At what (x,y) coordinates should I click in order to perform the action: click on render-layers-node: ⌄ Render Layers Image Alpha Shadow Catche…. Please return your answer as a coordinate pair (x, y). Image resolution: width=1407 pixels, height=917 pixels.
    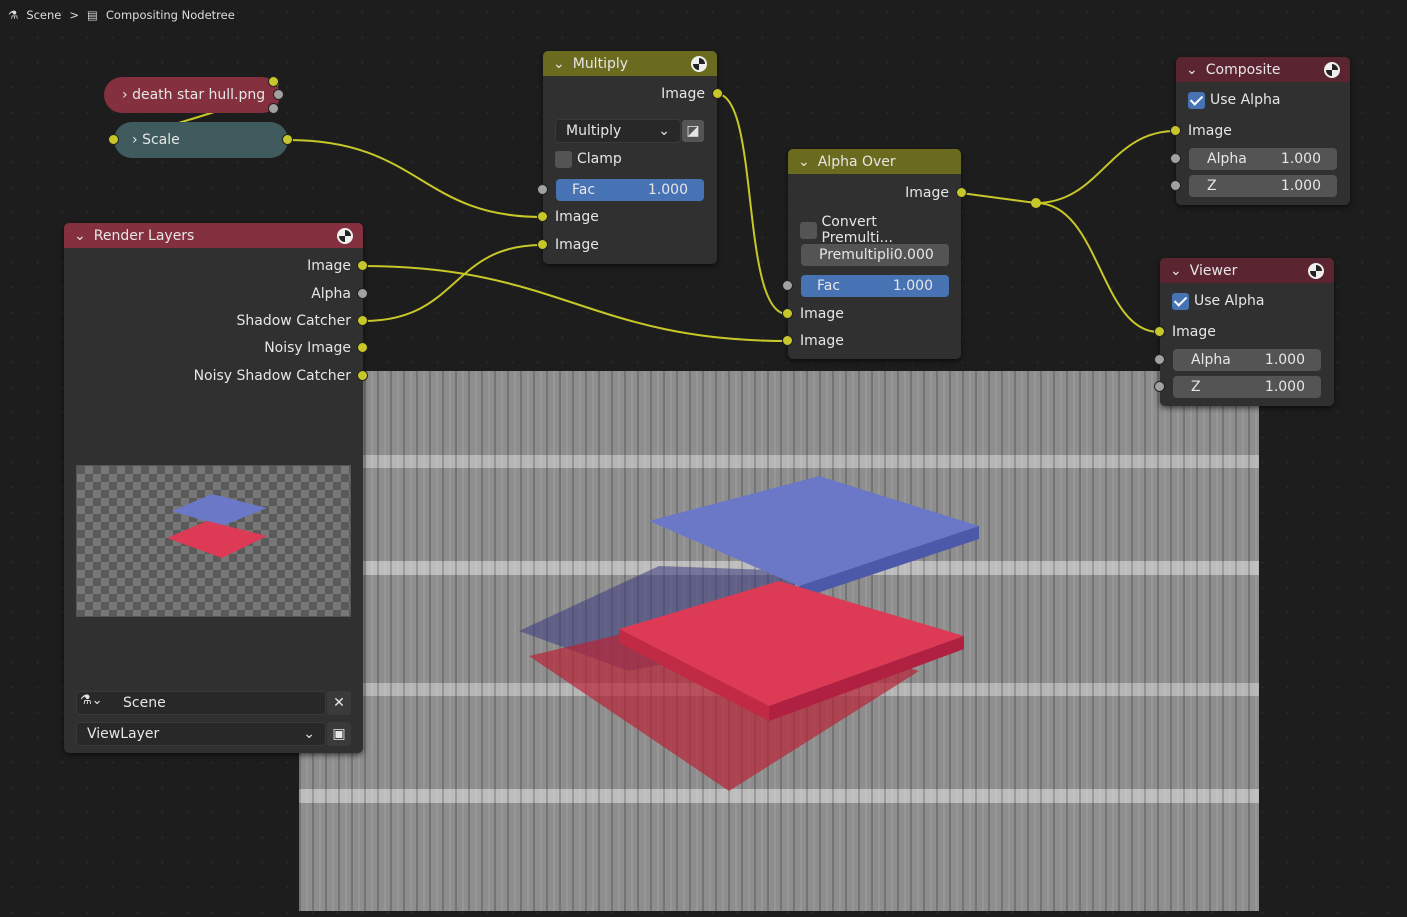
    Looking at the image, I should click on (213, 488).